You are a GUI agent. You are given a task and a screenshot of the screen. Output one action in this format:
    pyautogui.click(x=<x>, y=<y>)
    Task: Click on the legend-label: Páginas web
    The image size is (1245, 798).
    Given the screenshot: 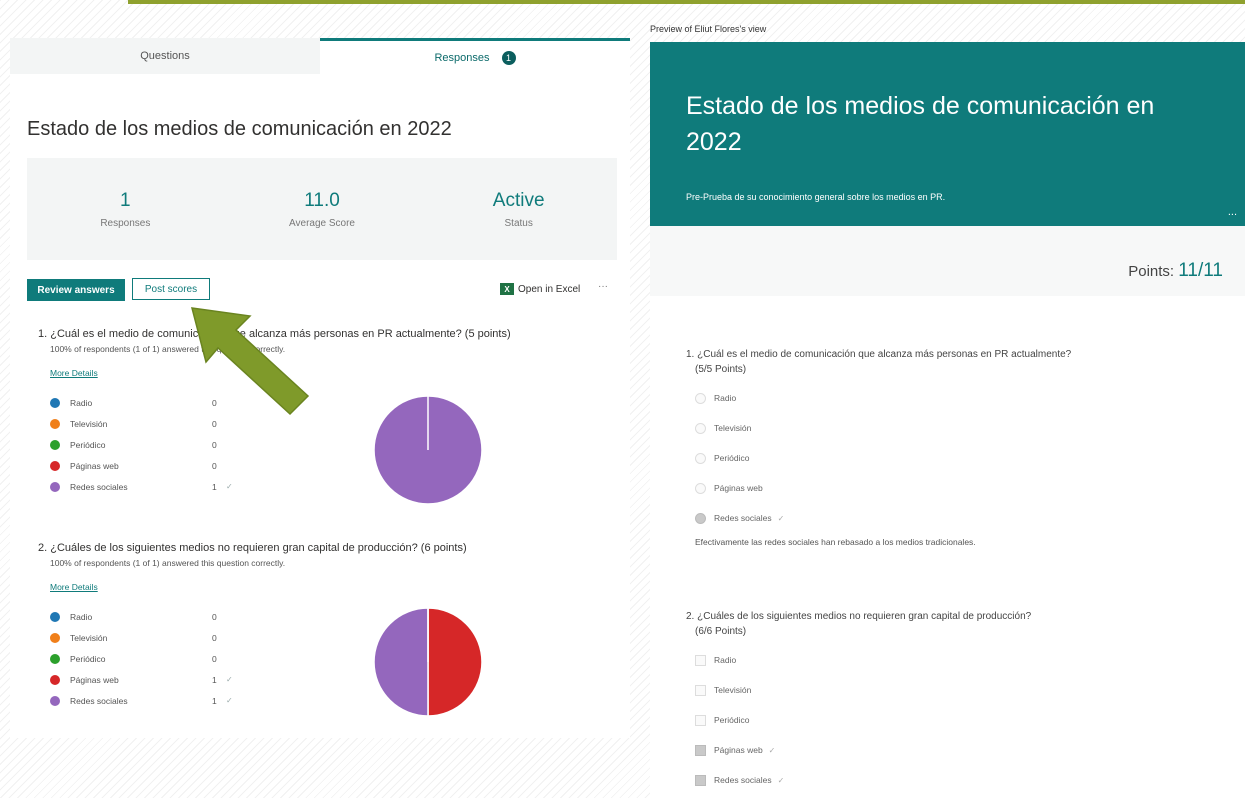 What is the action you would take?
    pyautogui.click(x=94, y=679)
    